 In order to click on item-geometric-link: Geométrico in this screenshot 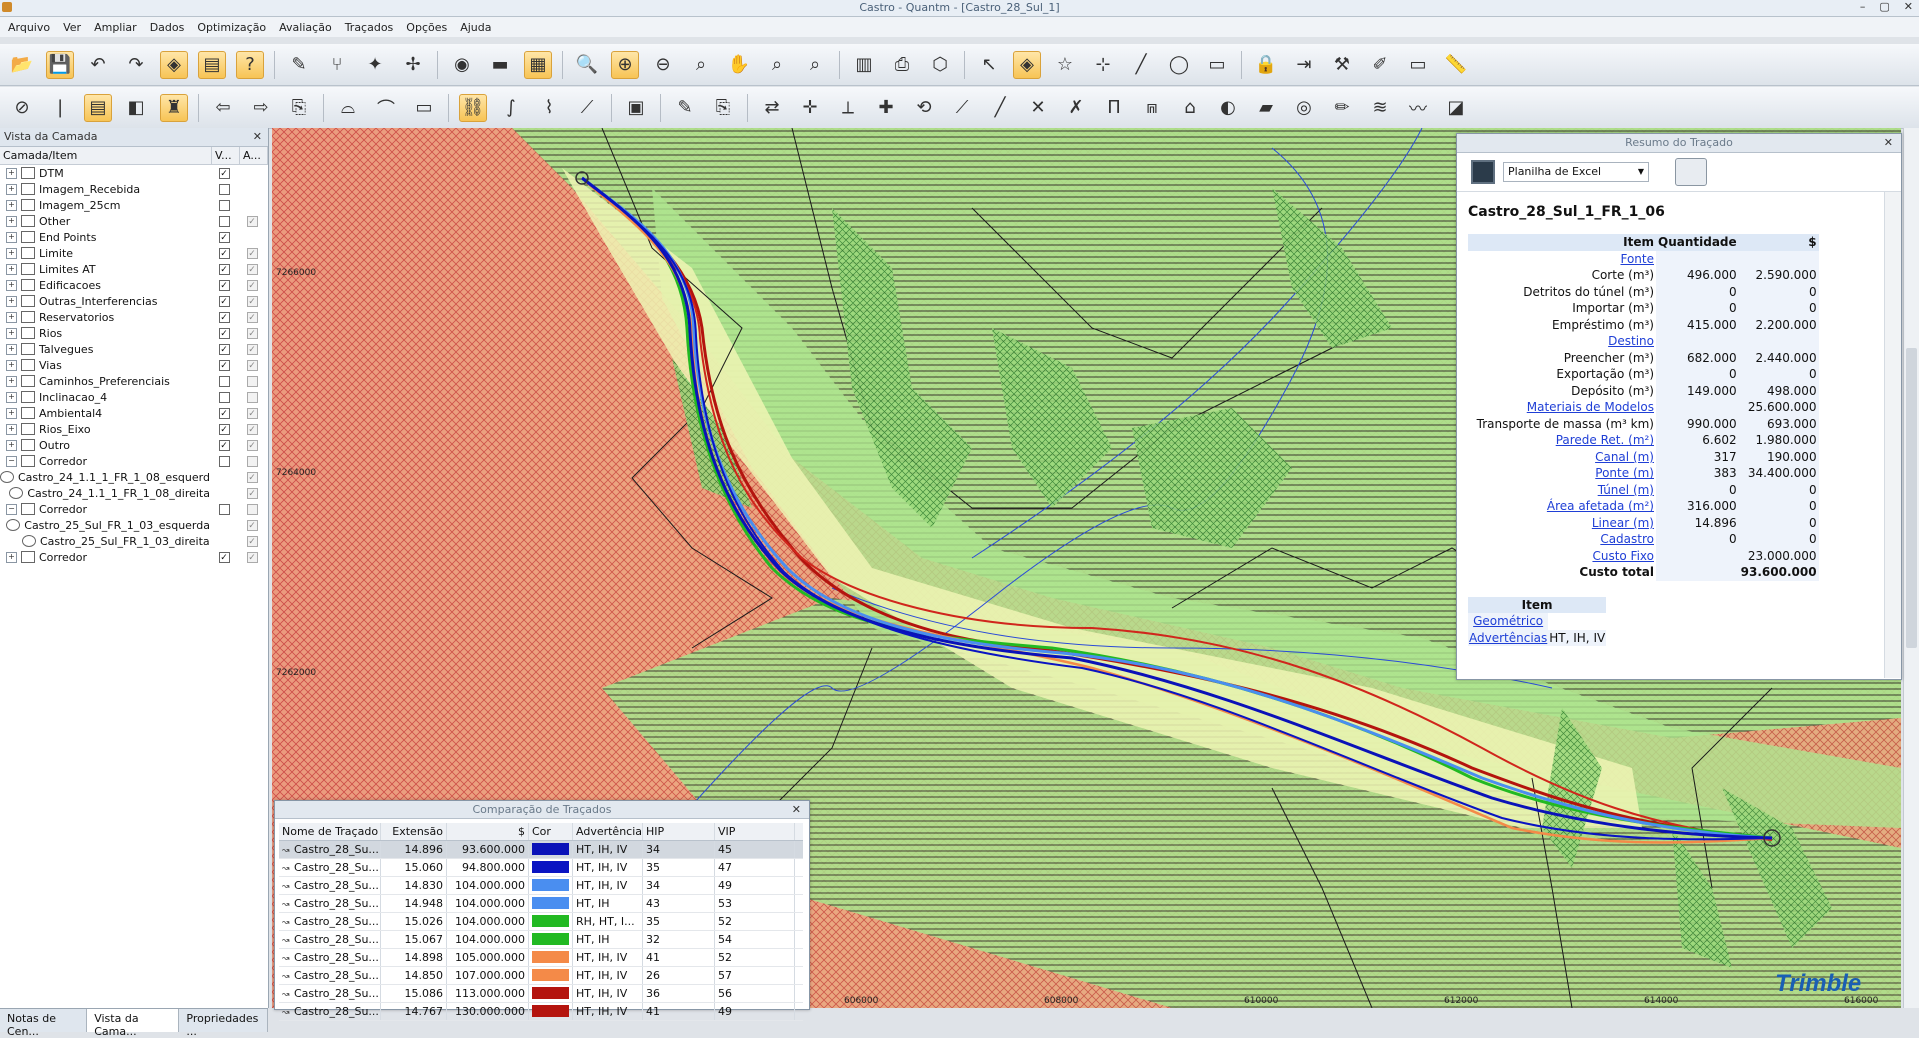, I will do `click(1508, 621)`.